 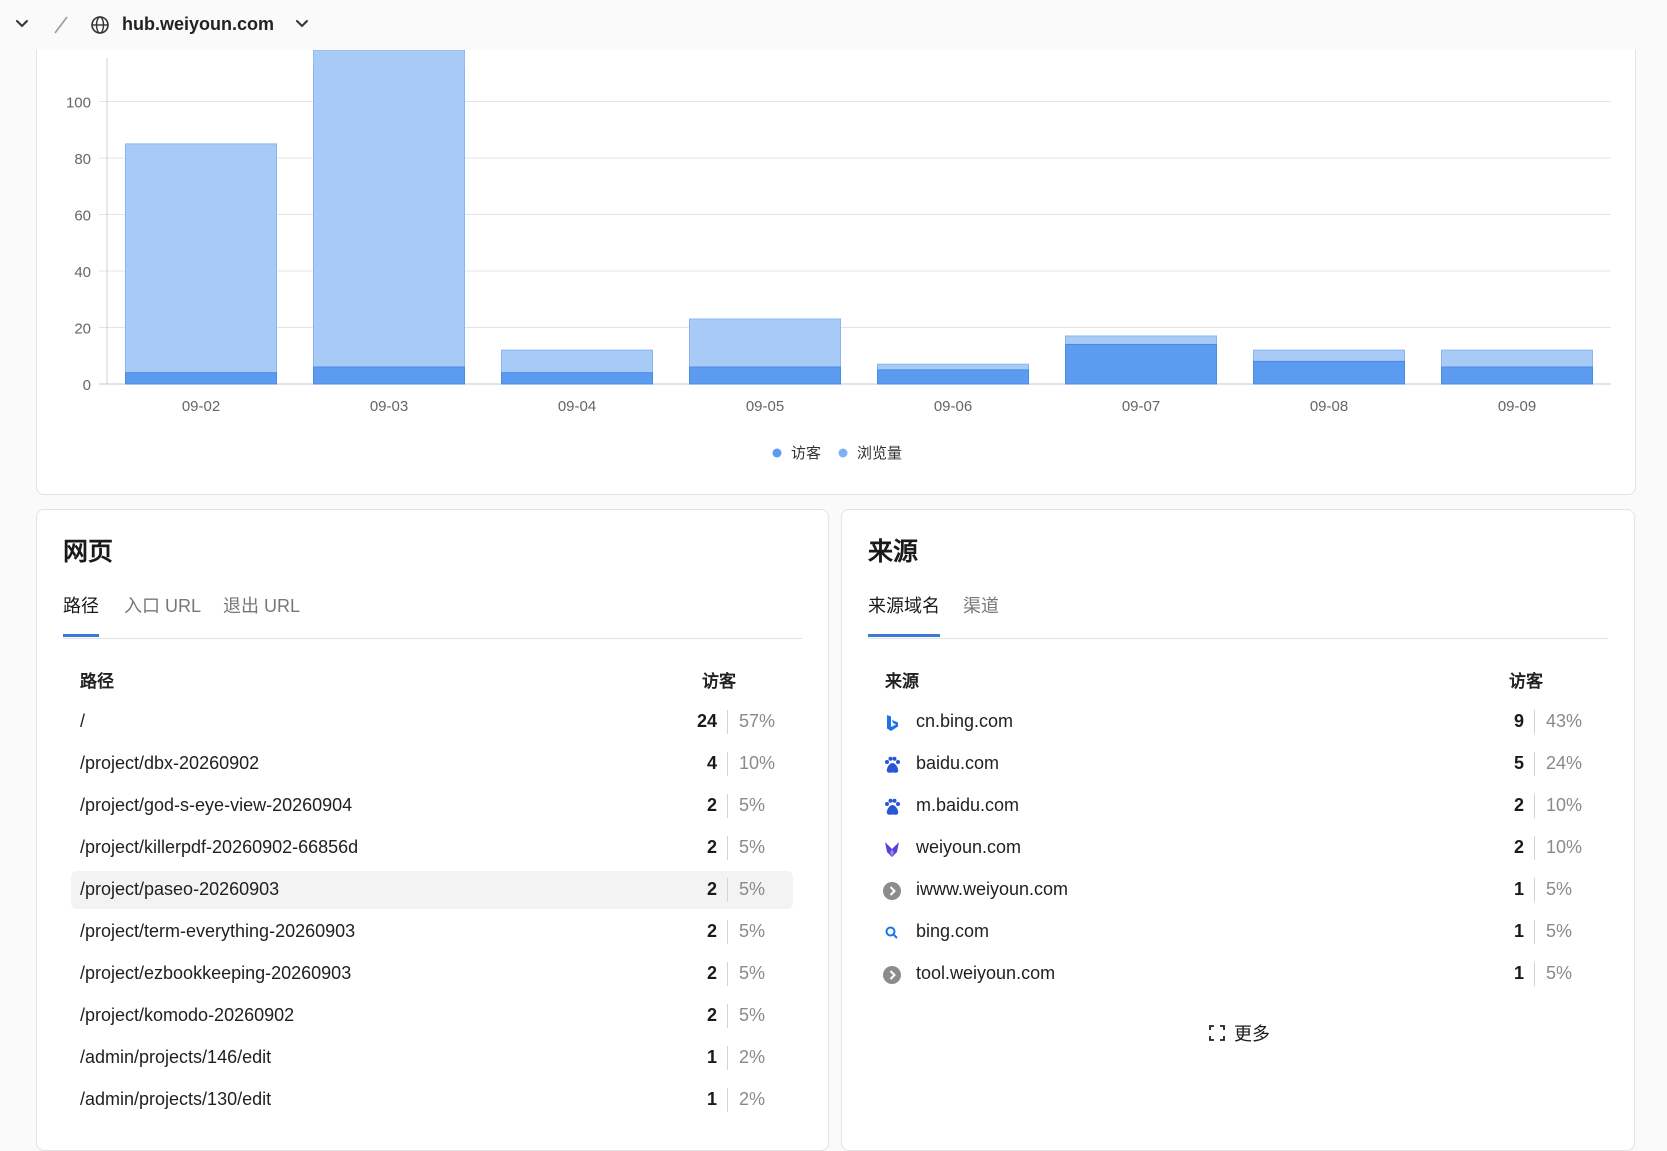 I want to click on tab-source-domain: 来源域名, so click(x=904, y=615).